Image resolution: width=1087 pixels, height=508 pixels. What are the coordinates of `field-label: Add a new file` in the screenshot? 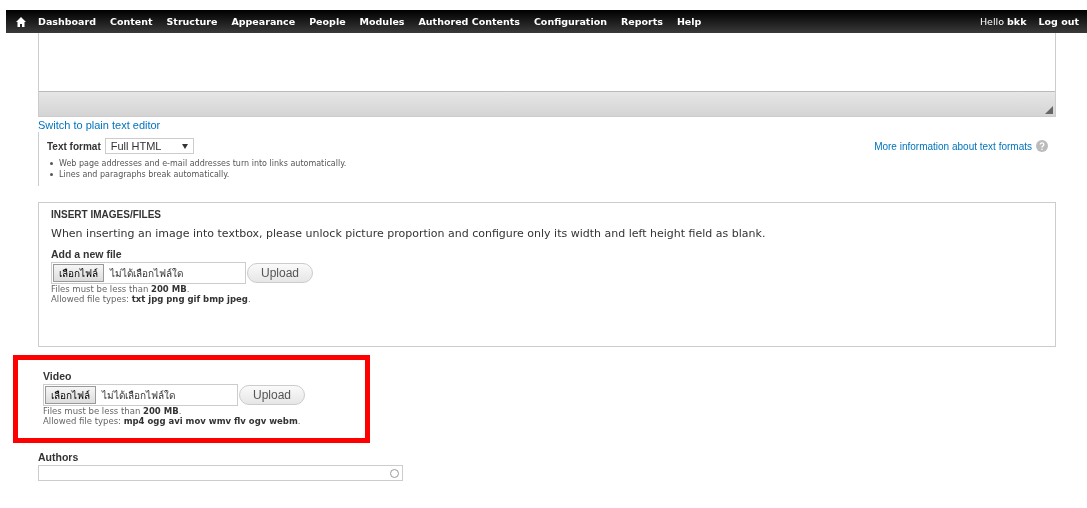 It's located at (87, 254).